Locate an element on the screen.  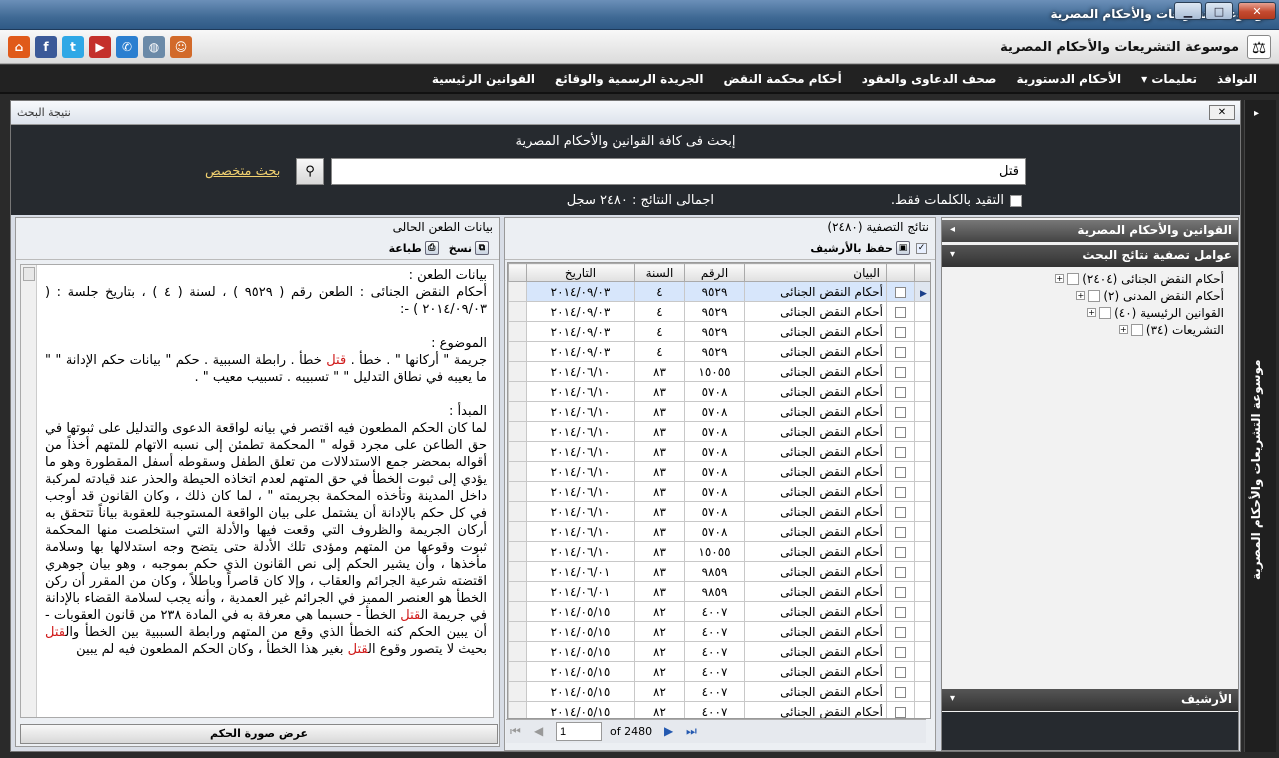
prev-page-icon: ◀ is located at coordinates (538, 731).